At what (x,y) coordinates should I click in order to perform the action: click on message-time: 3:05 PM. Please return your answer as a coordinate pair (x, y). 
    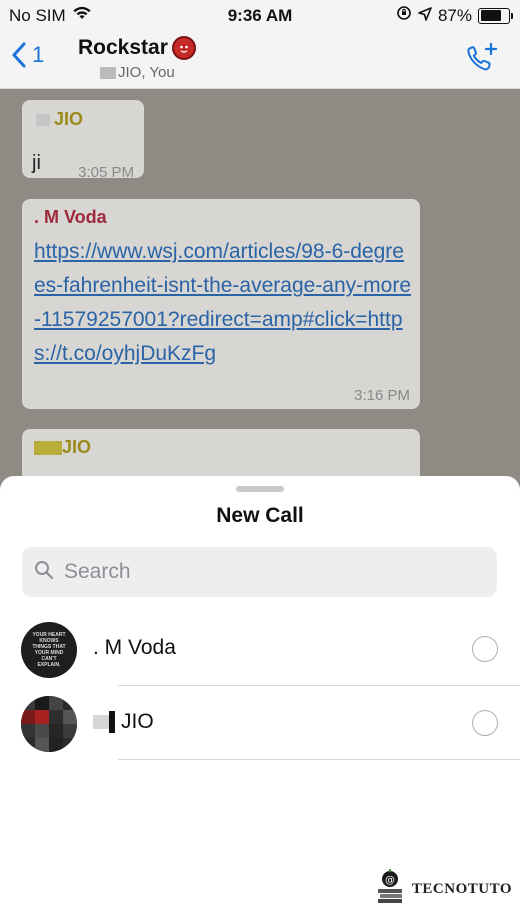
    Looking at the image, I should click on (106, 172).